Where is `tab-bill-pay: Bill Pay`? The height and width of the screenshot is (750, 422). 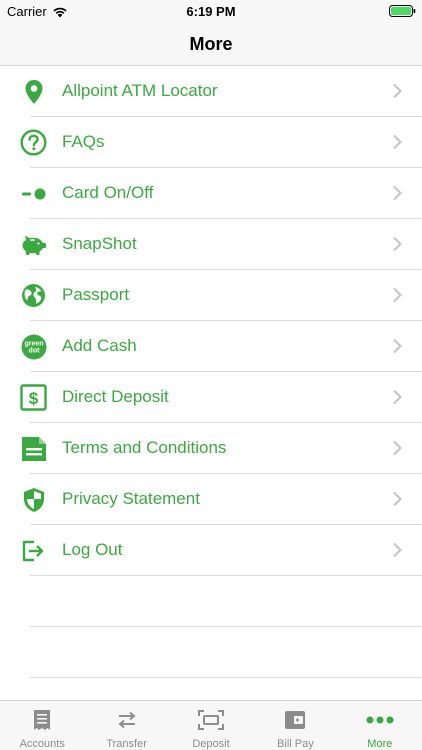
tab-bill-pay: Bill Pay is located at coordinates (295, 725).